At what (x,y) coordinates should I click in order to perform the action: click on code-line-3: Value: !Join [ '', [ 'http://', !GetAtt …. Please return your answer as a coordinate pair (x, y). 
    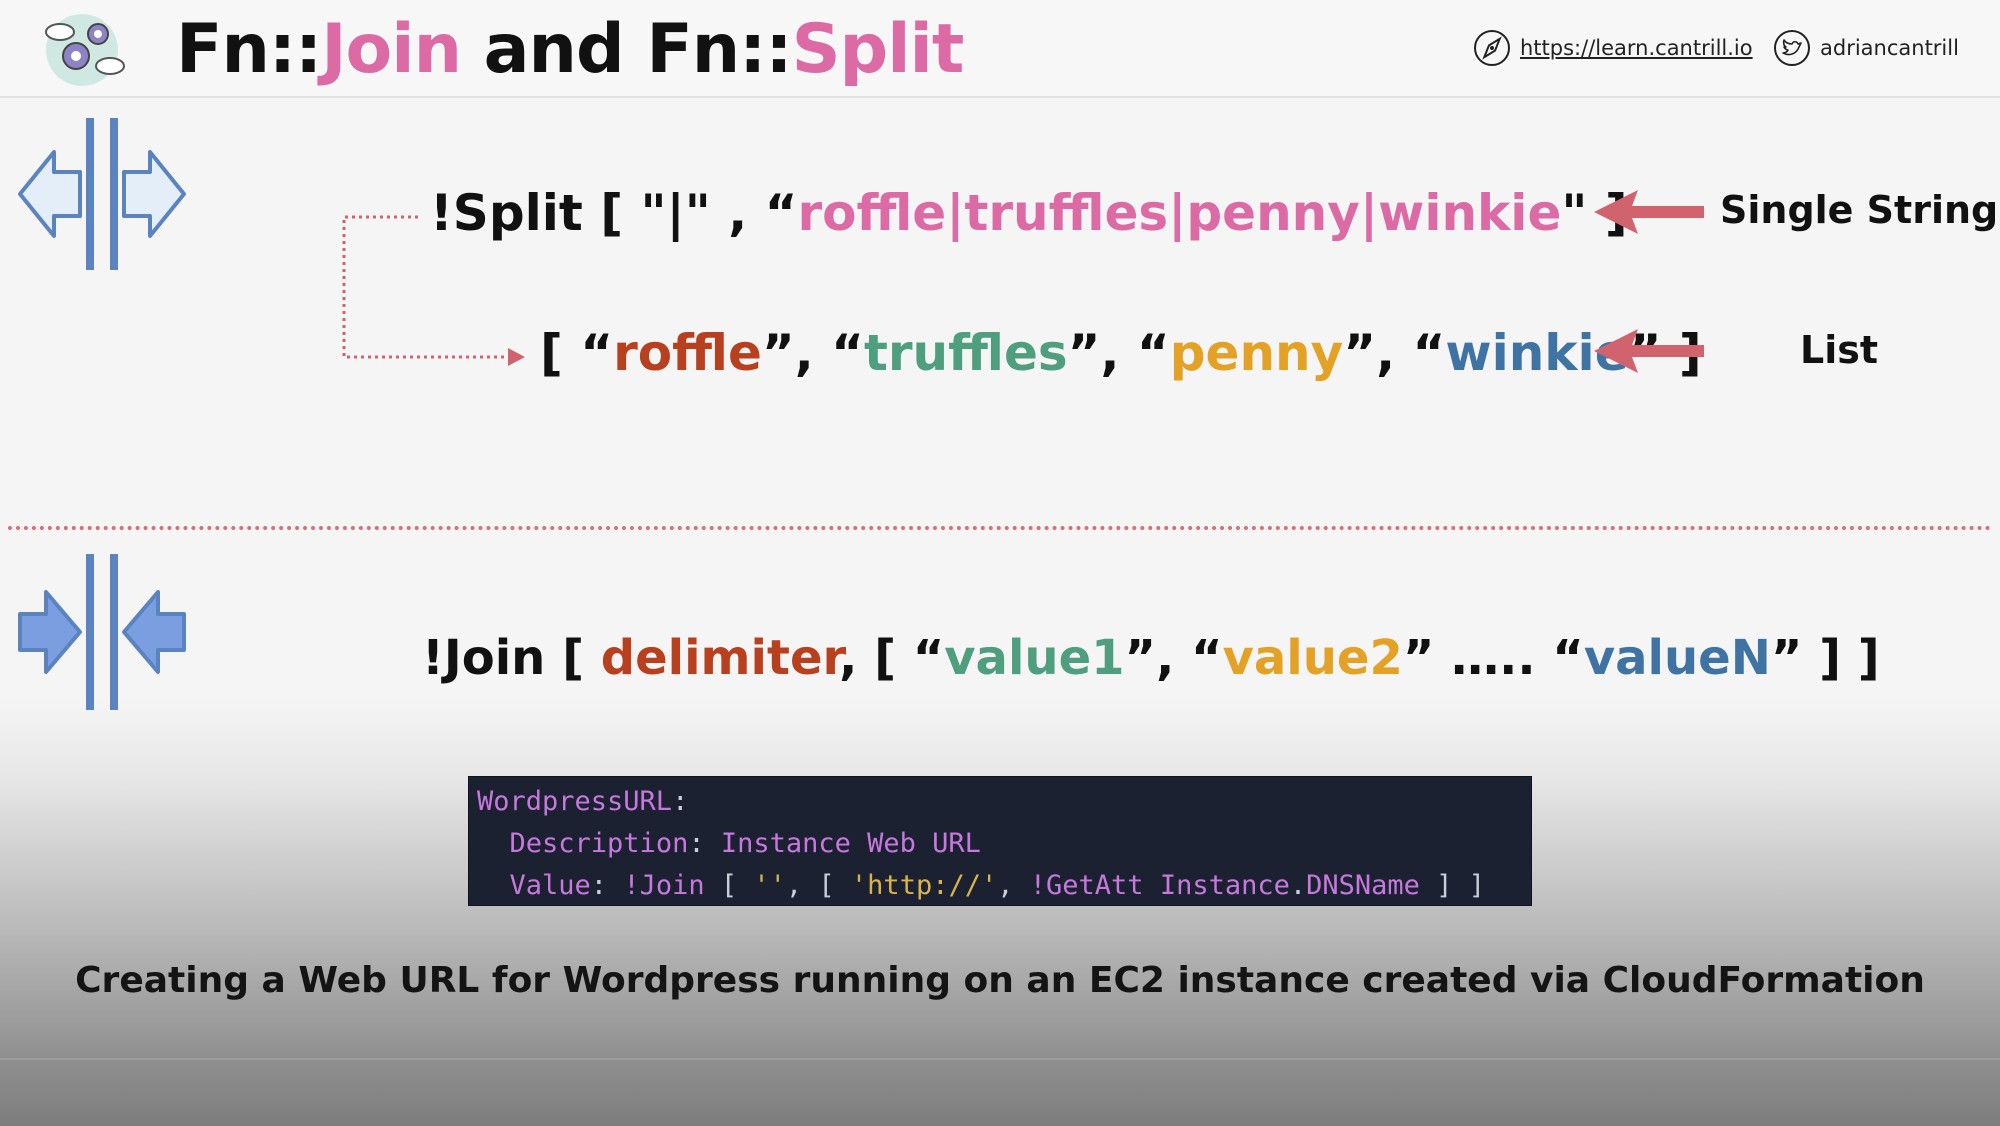
    Looking at the image, I should click on (997, 885).